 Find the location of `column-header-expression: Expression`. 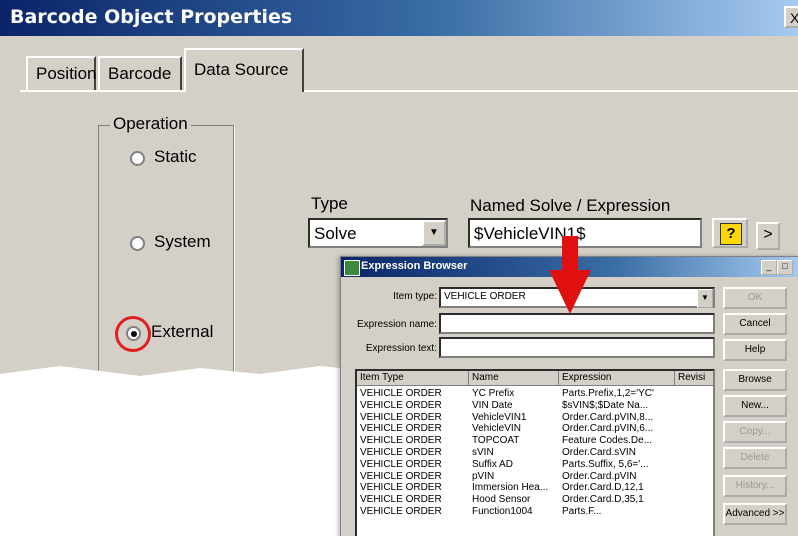

column-header-expression: Expression is located at coordinates (617, 378).